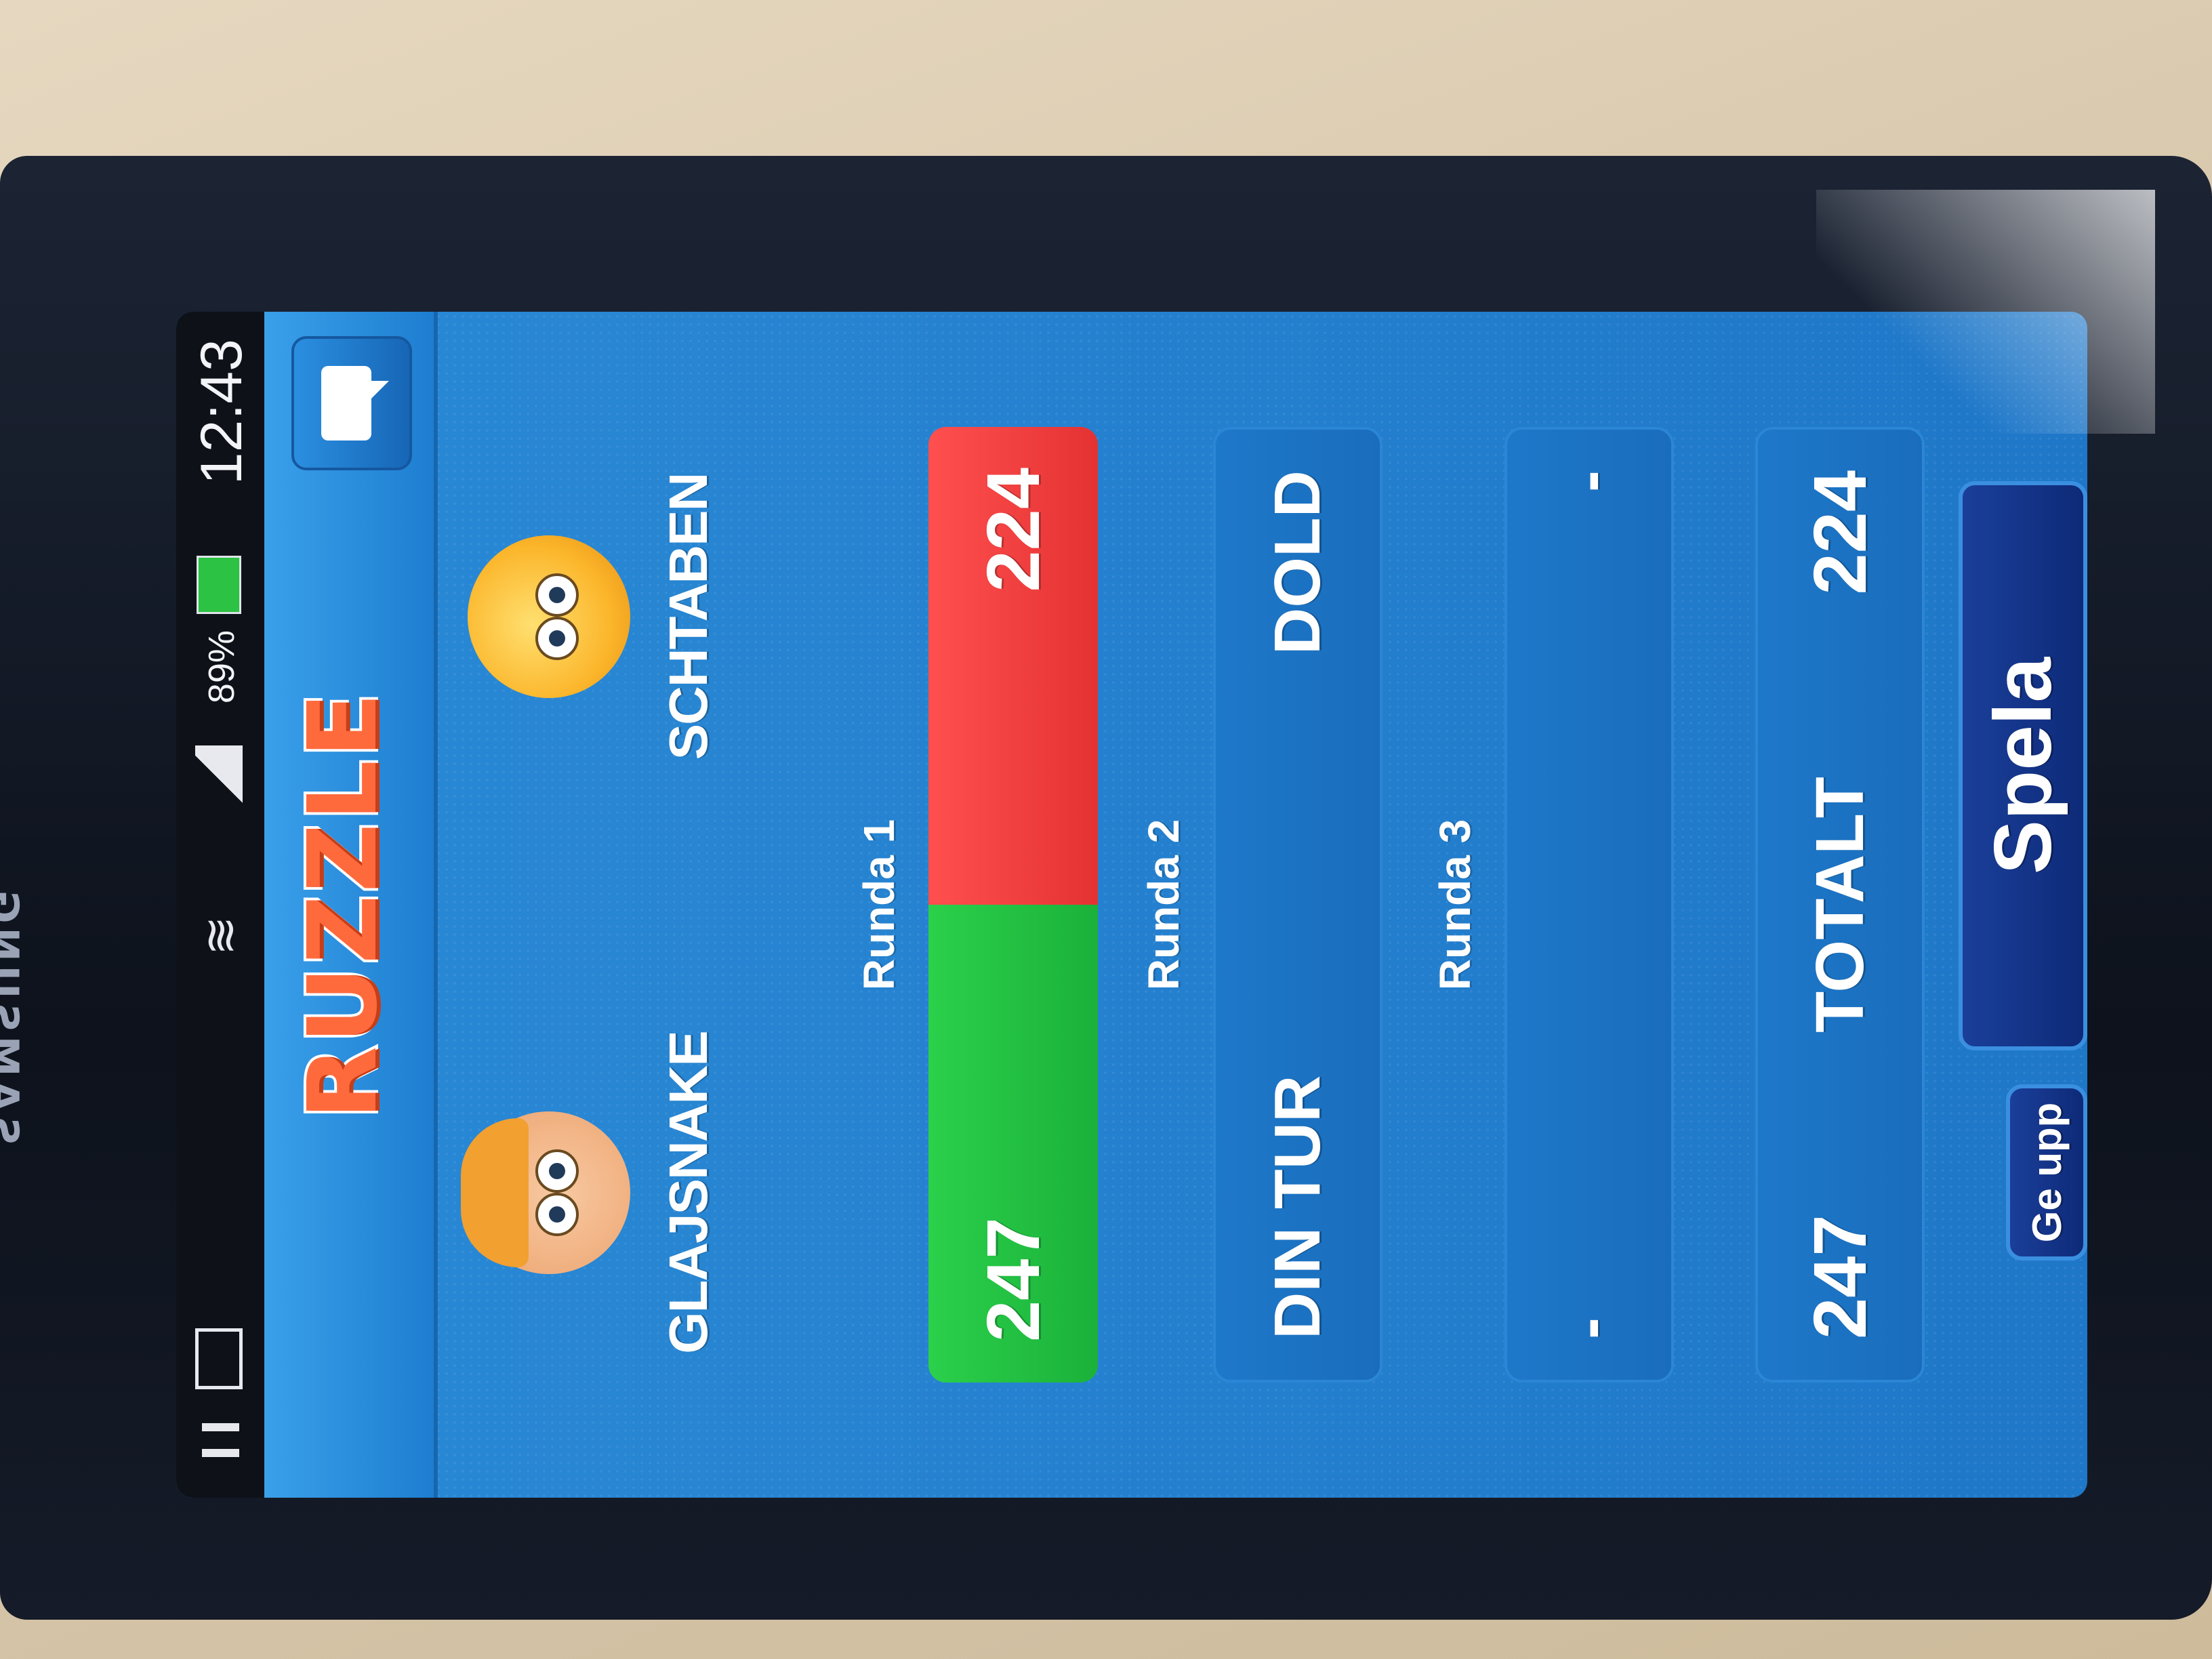 The height and width of the screenshot is (1659, 2212). I want to click on chat-bubble-icon, so click(346, 403).